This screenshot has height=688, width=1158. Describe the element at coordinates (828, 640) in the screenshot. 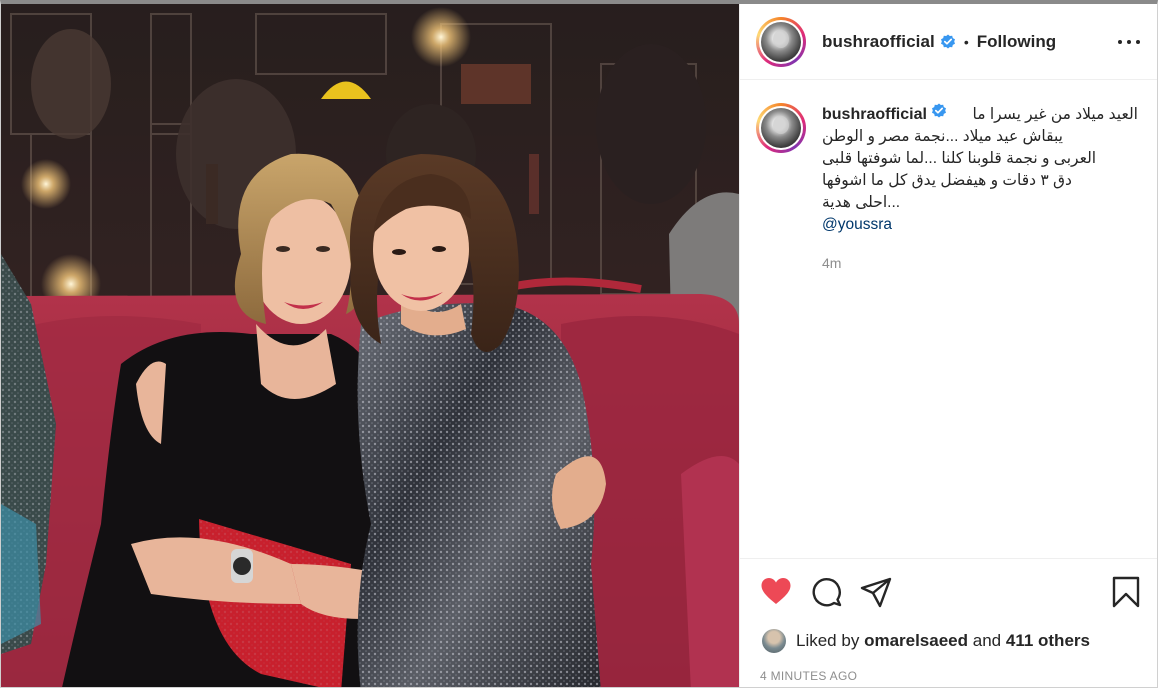

I see `likes-prefix: Liked by` at that location.